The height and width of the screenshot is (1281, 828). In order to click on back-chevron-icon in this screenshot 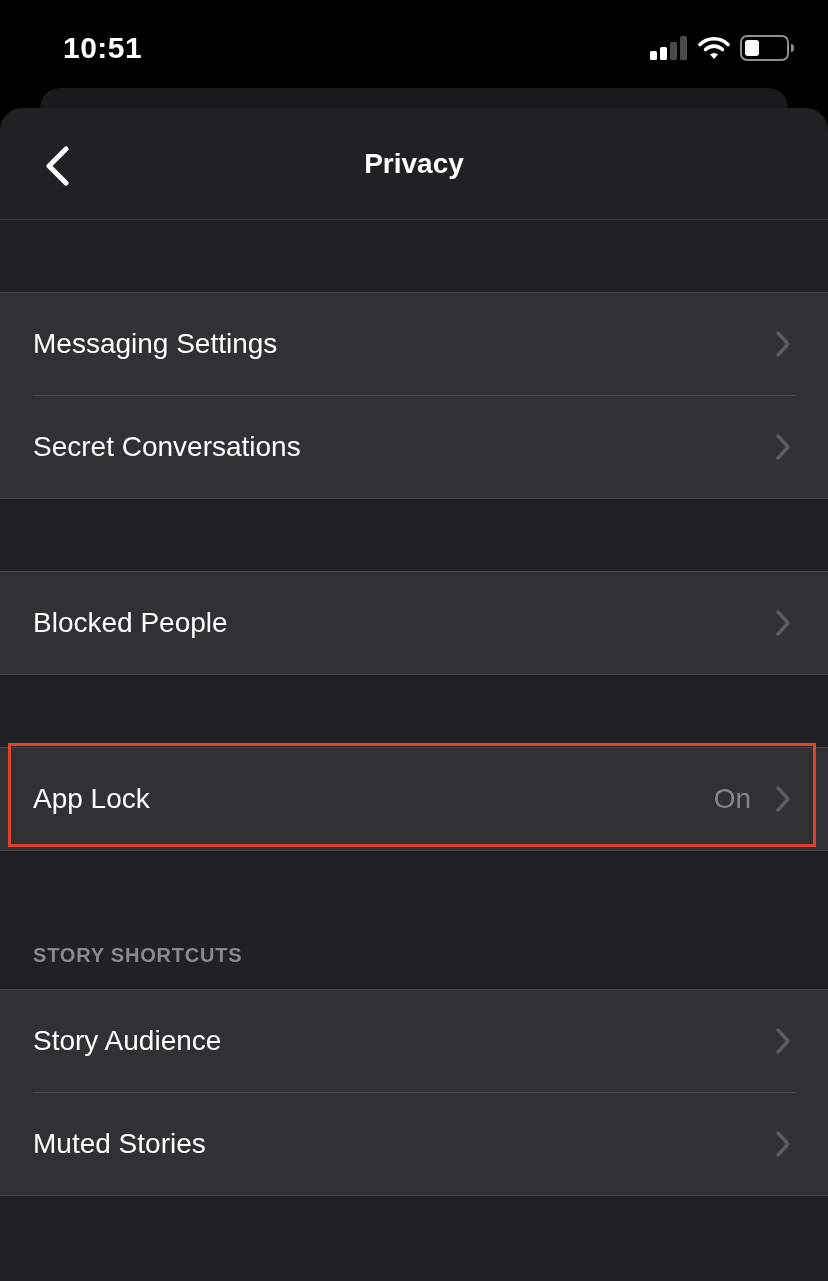, I will do `click(57, 166)`.